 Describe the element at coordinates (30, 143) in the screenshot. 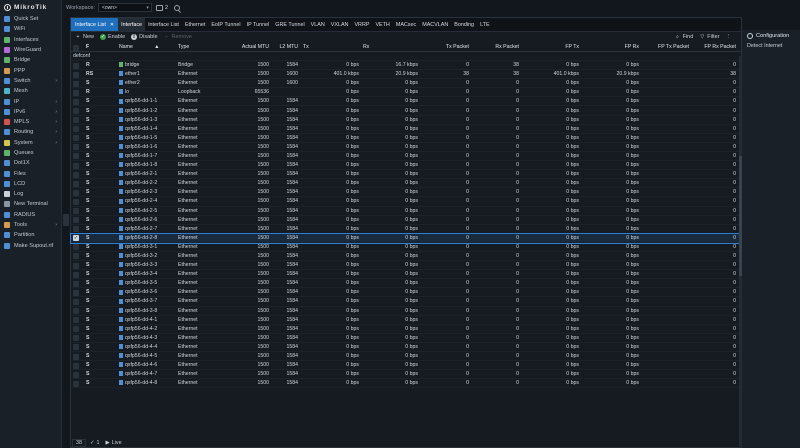

I see `sidebar-item-system: System ›` at that location.